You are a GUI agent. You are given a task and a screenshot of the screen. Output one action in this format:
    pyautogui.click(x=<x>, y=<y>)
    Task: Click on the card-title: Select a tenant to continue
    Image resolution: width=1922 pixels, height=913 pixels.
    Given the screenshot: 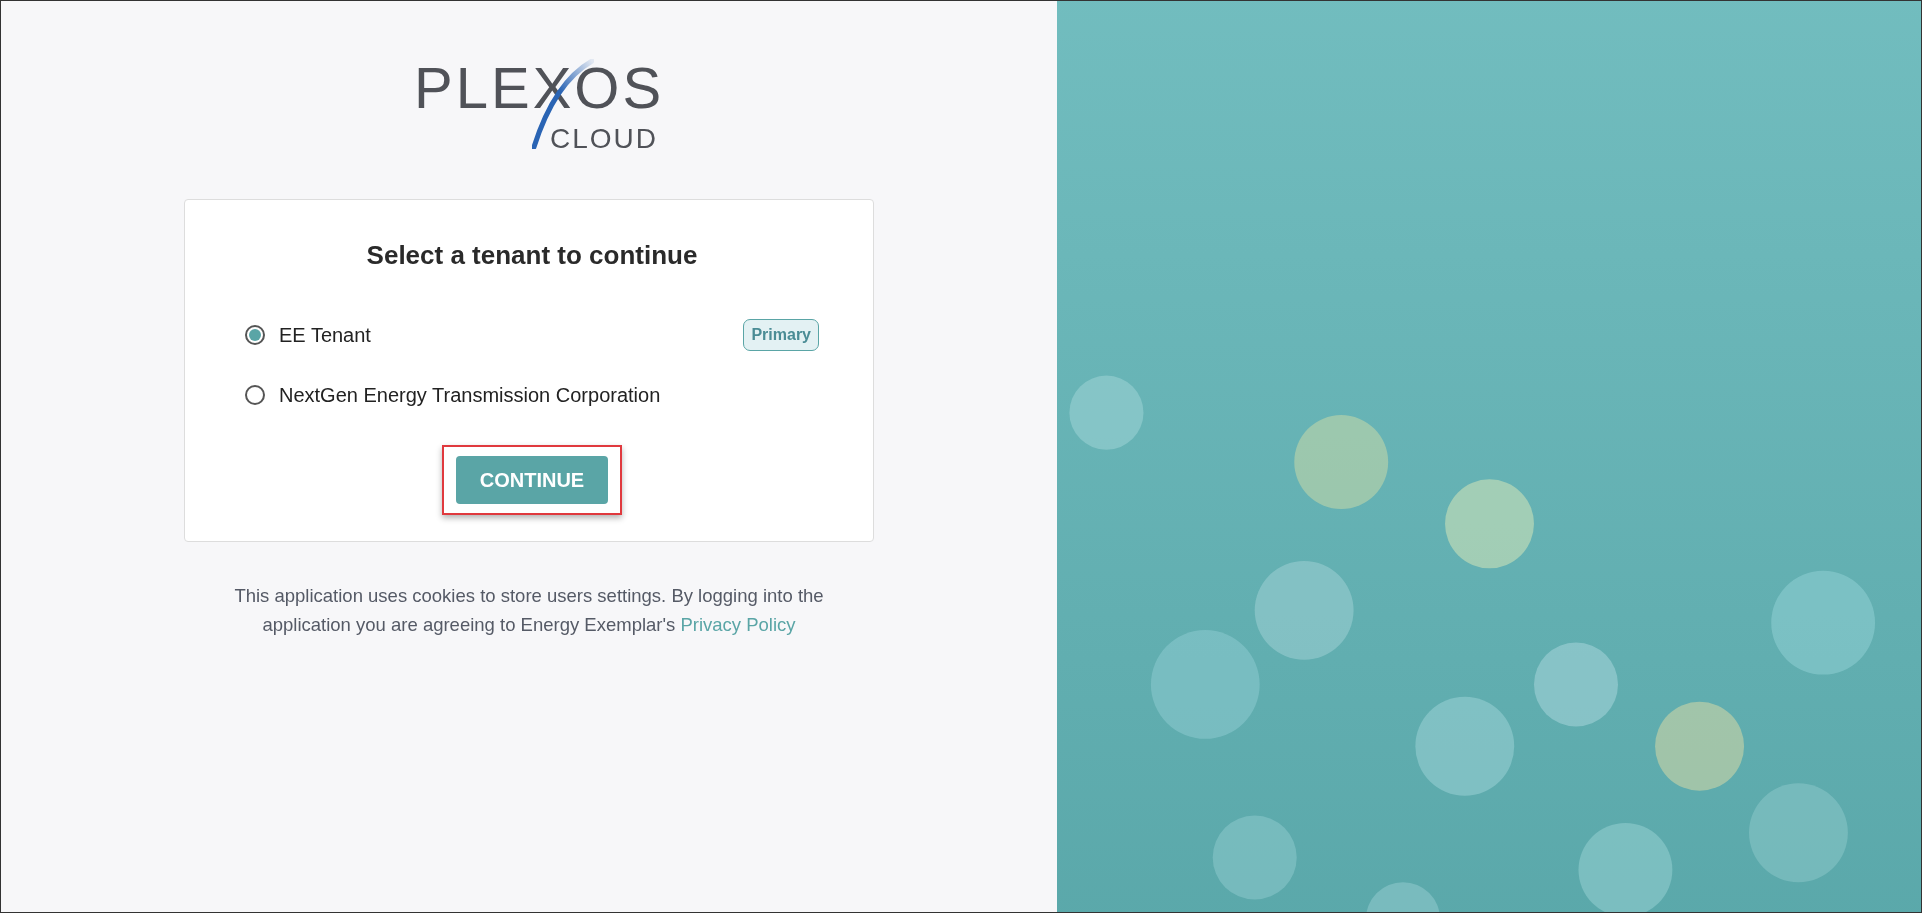 What is the action you would take?
    pyautogui.click(x=532, y=255)
    